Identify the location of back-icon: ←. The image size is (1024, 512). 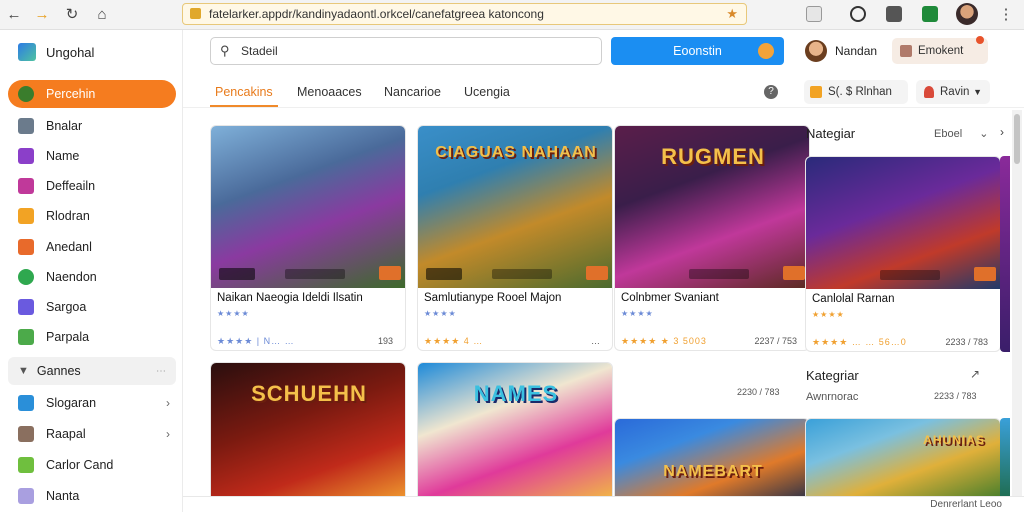
(14, 15).